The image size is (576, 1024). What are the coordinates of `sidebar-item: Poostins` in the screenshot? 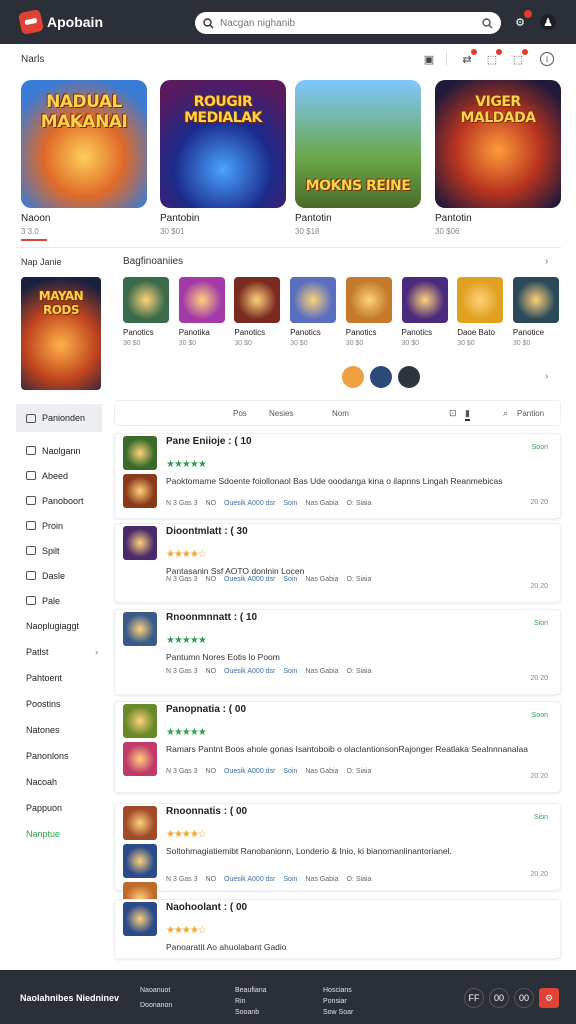 It's located at (59, 704).